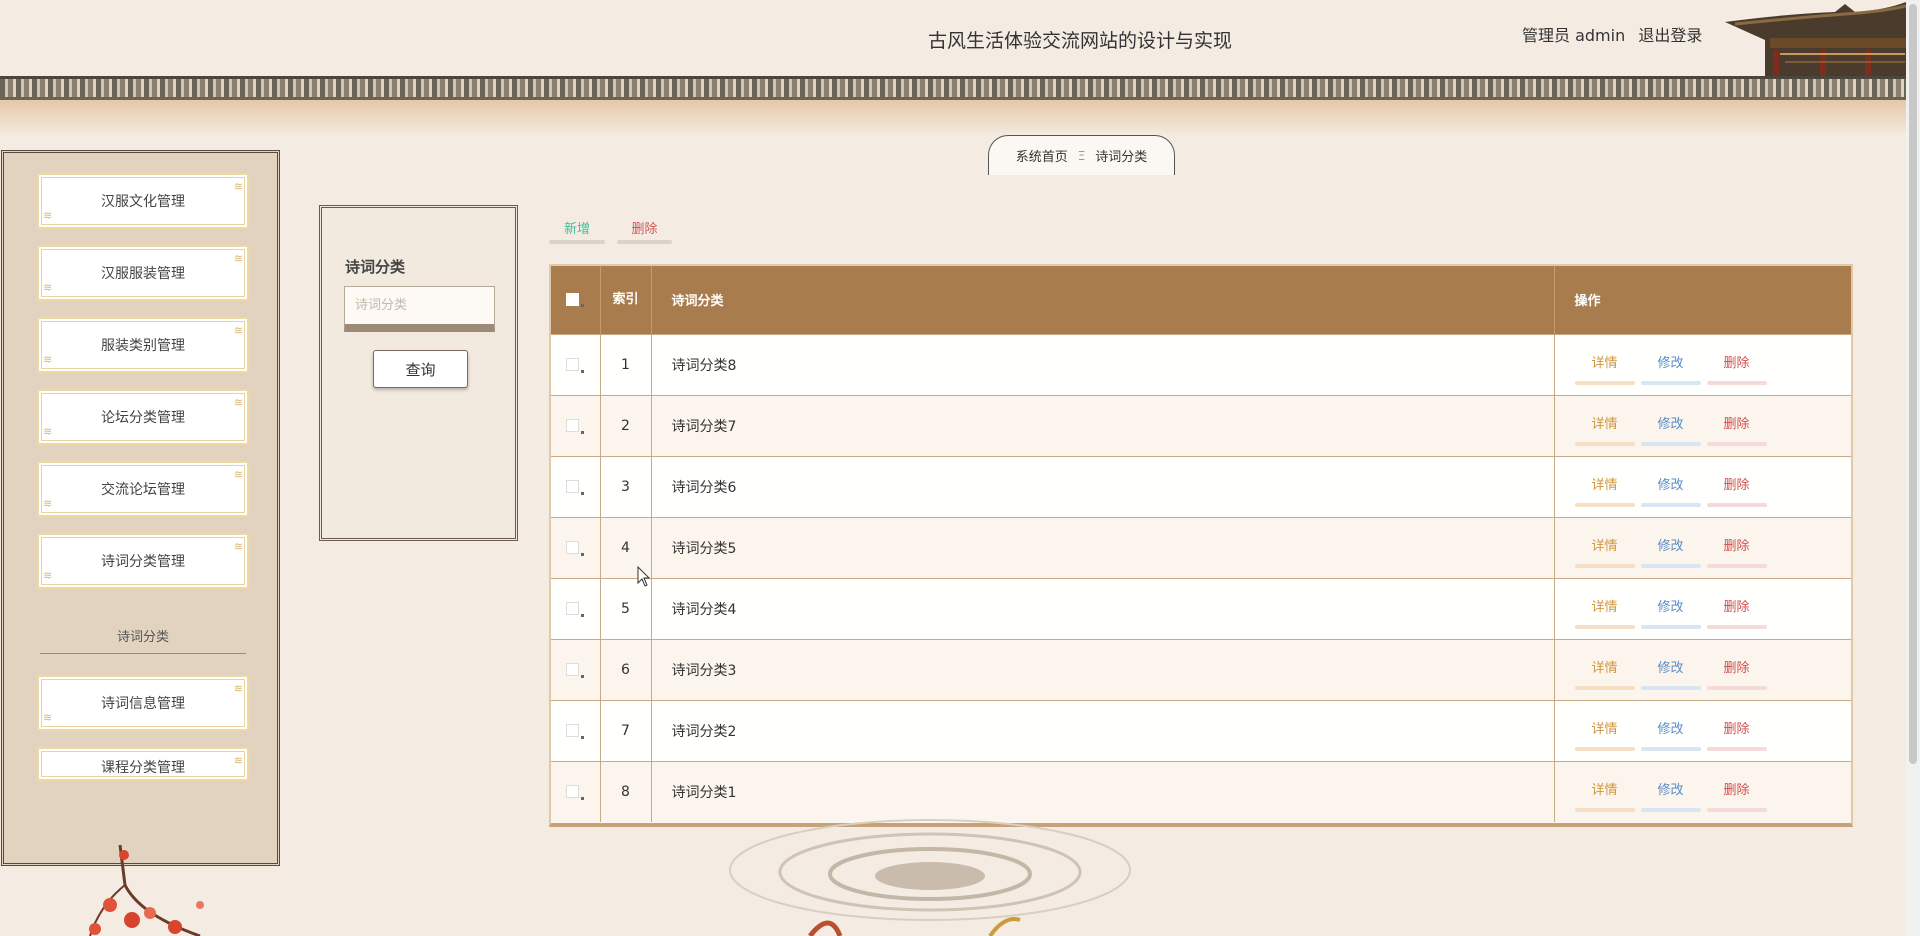 This screenshot has height=936, width=1920. I want to click on sidebar-item-hanfu-culture: ≋ 汉服文化管理 ≋, so click(143, 201).